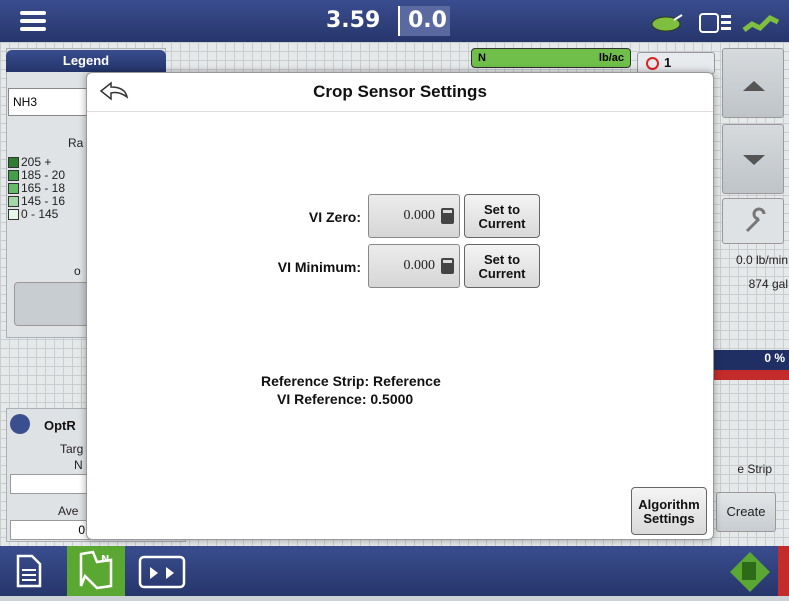  I want to click on split-view-icon, so click(163, 572).